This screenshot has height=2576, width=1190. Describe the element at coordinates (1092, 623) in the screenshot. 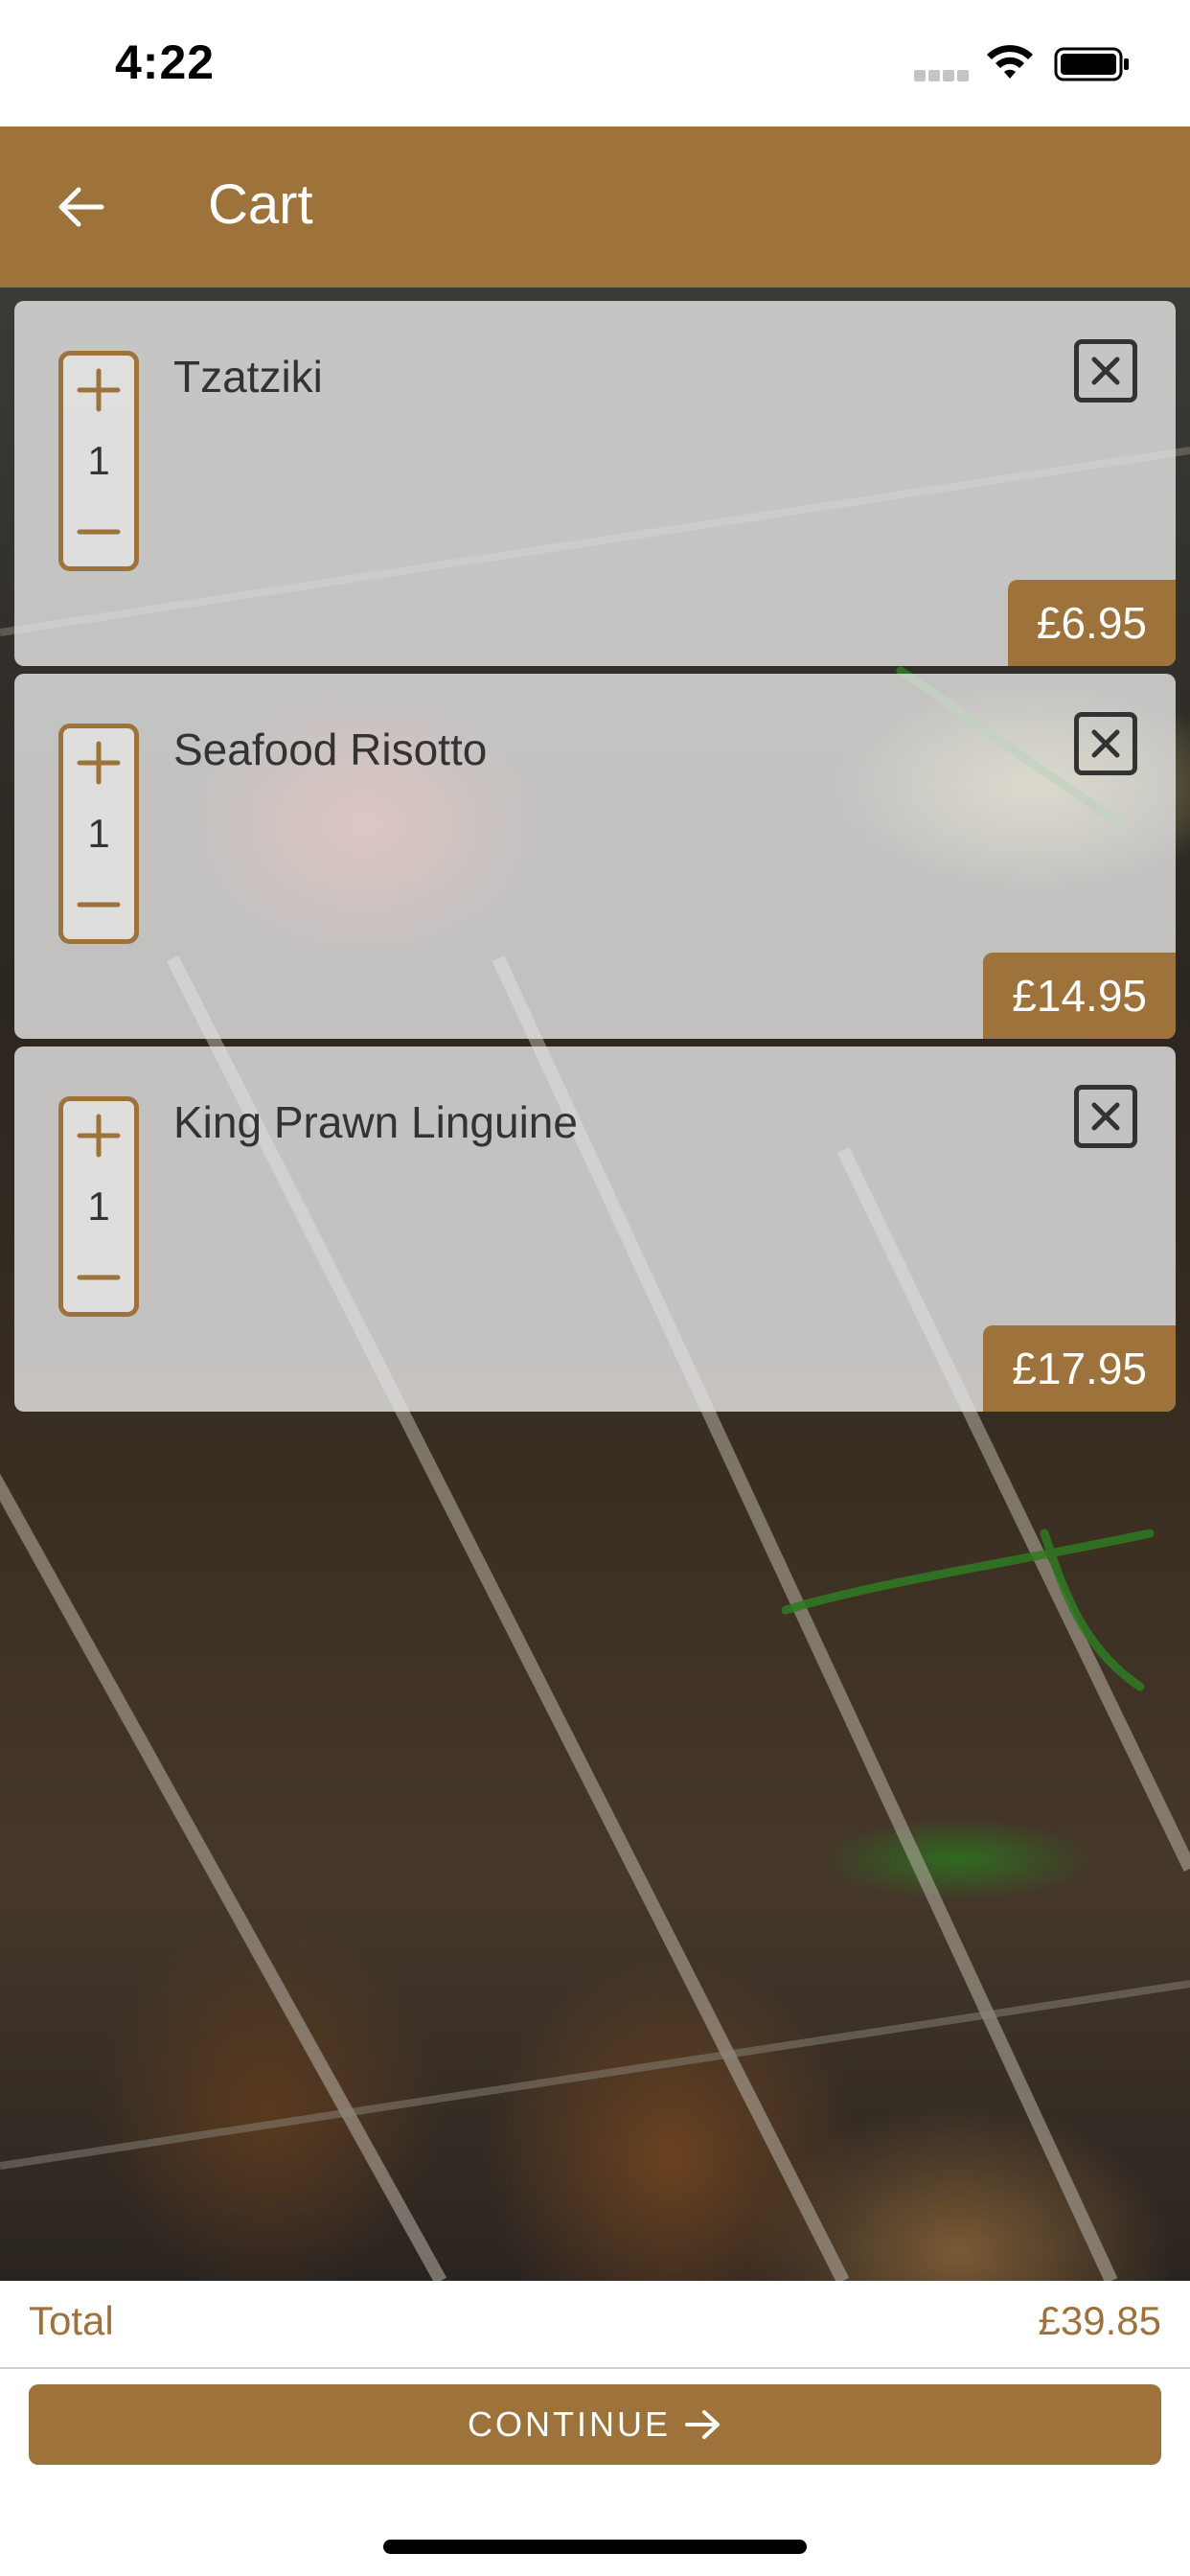

I see `item-price: £6.95` at that location.